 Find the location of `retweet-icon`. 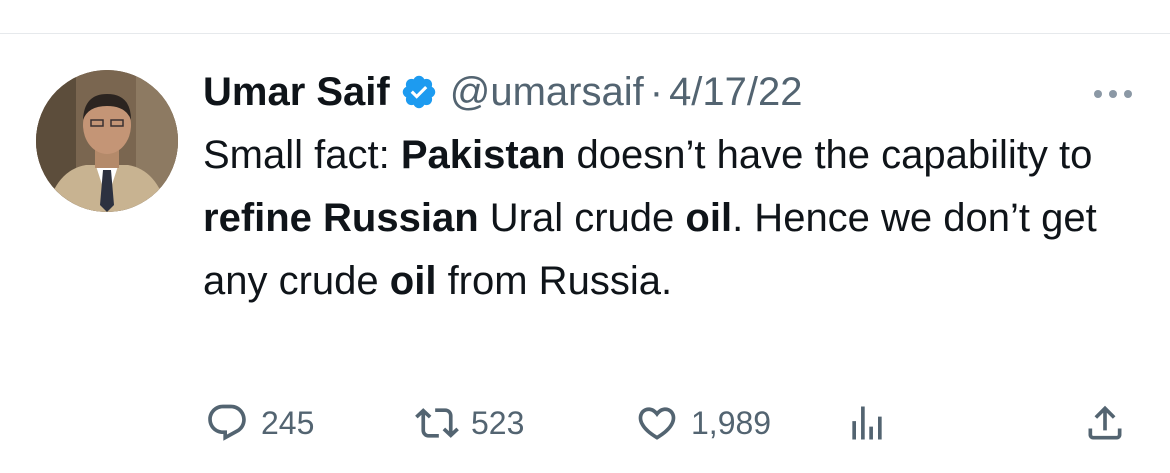

retweet-icon is located at coordinates (437, 423).